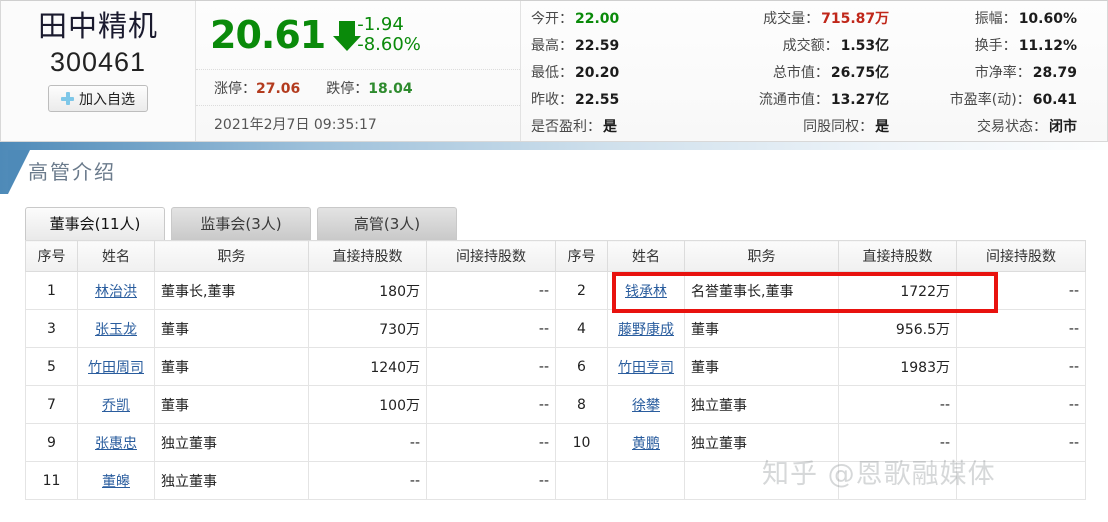 The width and height of the screenshot is (1108, 522). I want to click on person-link: 张玉龙, so click(116, 330).